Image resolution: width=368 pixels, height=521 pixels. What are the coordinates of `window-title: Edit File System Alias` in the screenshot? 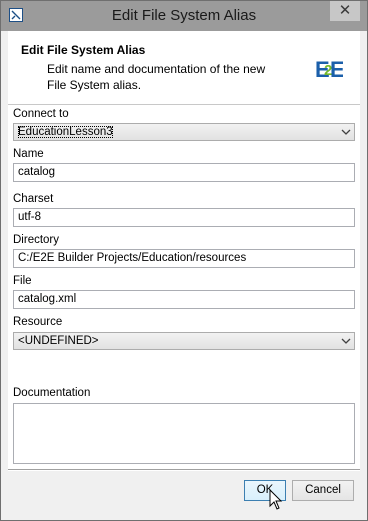 It's located at (184, 15).